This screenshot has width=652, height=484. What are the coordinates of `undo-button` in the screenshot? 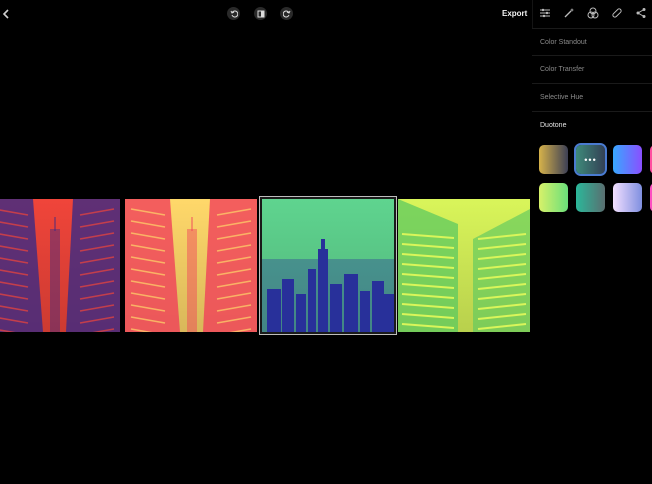 It's located at (233, 13).